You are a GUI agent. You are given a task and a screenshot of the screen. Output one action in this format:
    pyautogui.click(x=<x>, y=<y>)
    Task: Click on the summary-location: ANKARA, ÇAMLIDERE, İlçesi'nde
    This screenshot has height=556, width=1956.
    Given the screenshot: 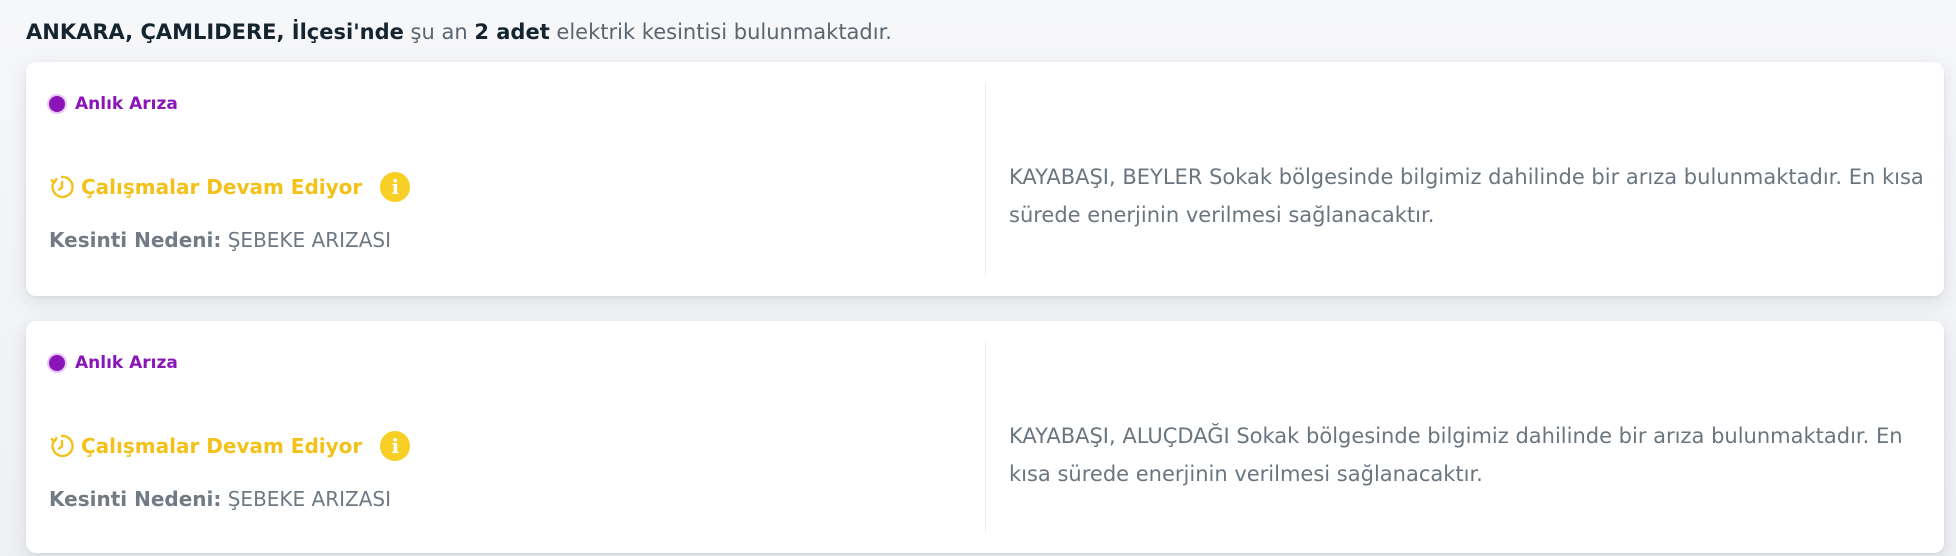 What is the action you would take?
    pyautogui.click(x=215, y=32)
    